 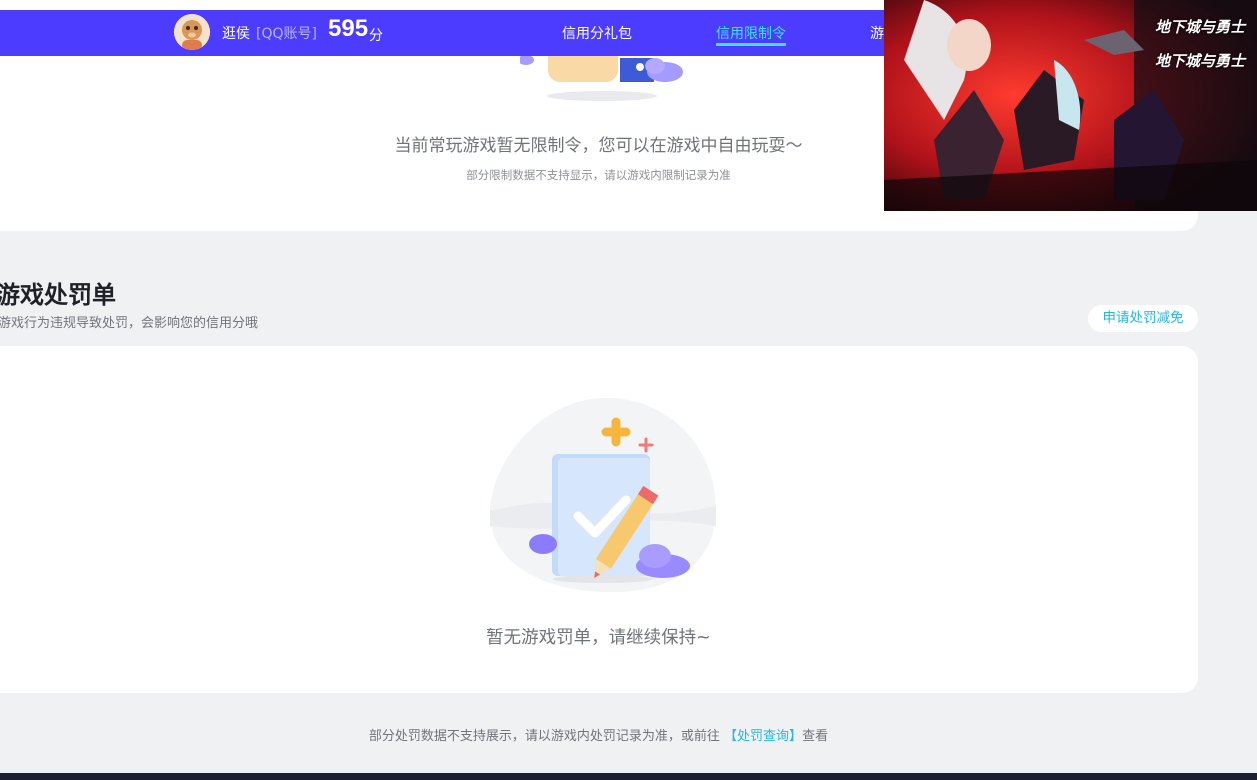 What do you see at coordinates (376, 36) in the screenshot?
I see `score-unit: 分` at bounding box center [376, 36].